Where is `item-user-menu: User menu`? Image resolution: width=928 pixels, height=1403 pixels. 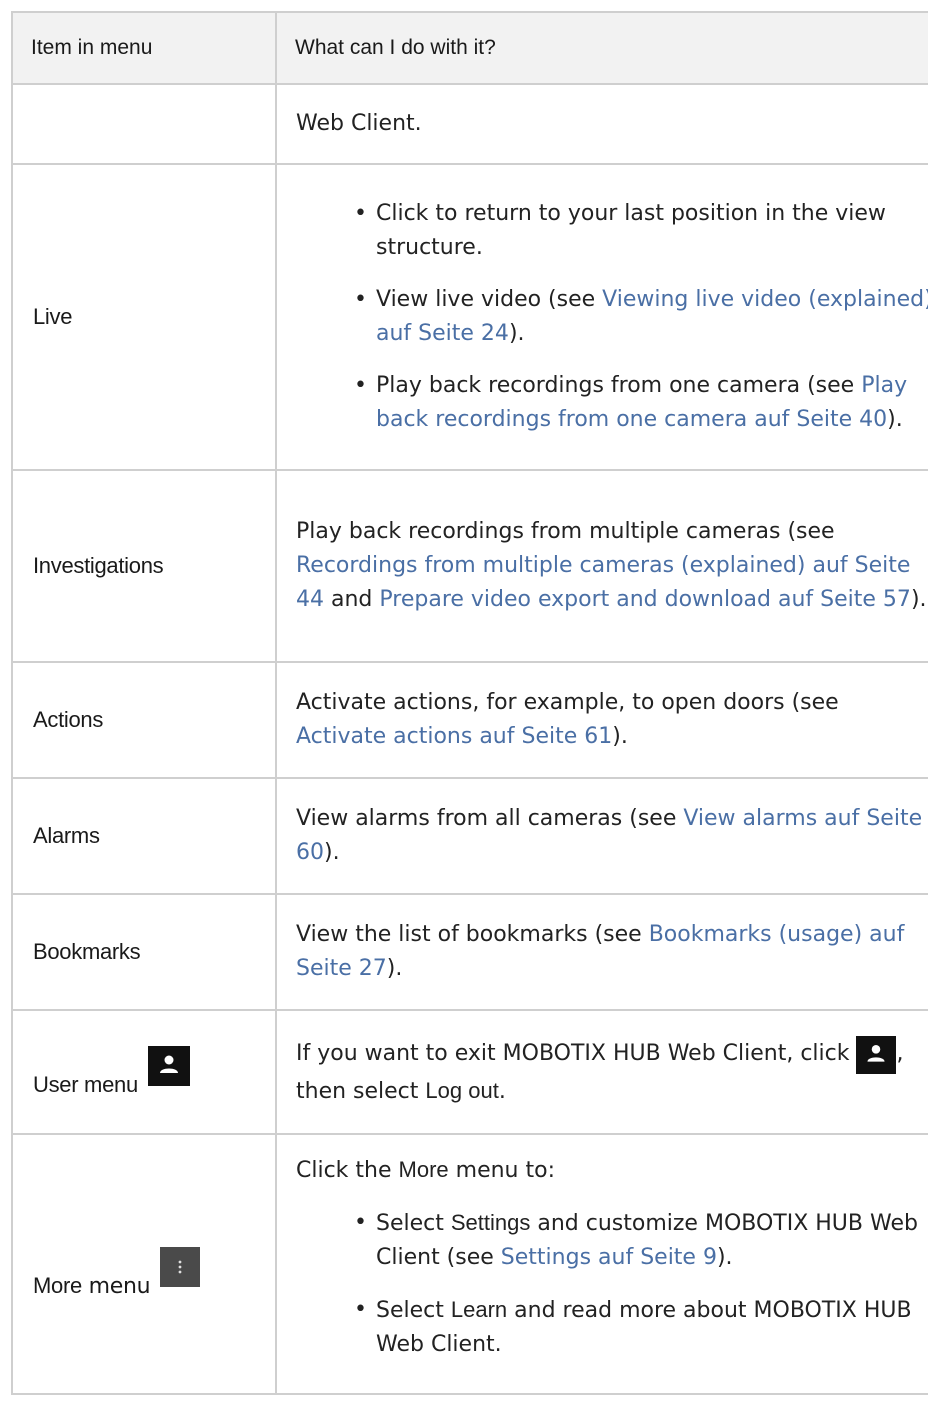 item-user-menu: User menu is located at coordinates (144, 1072).